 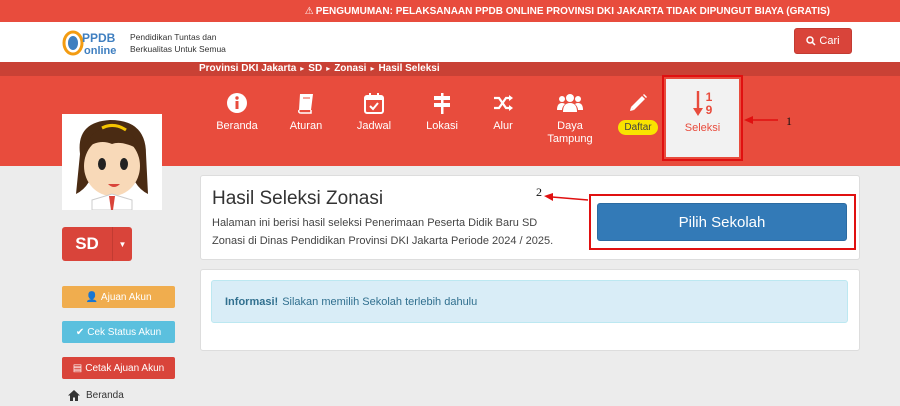 I want to click on shuffle-icon, so click(x=503, y=103).